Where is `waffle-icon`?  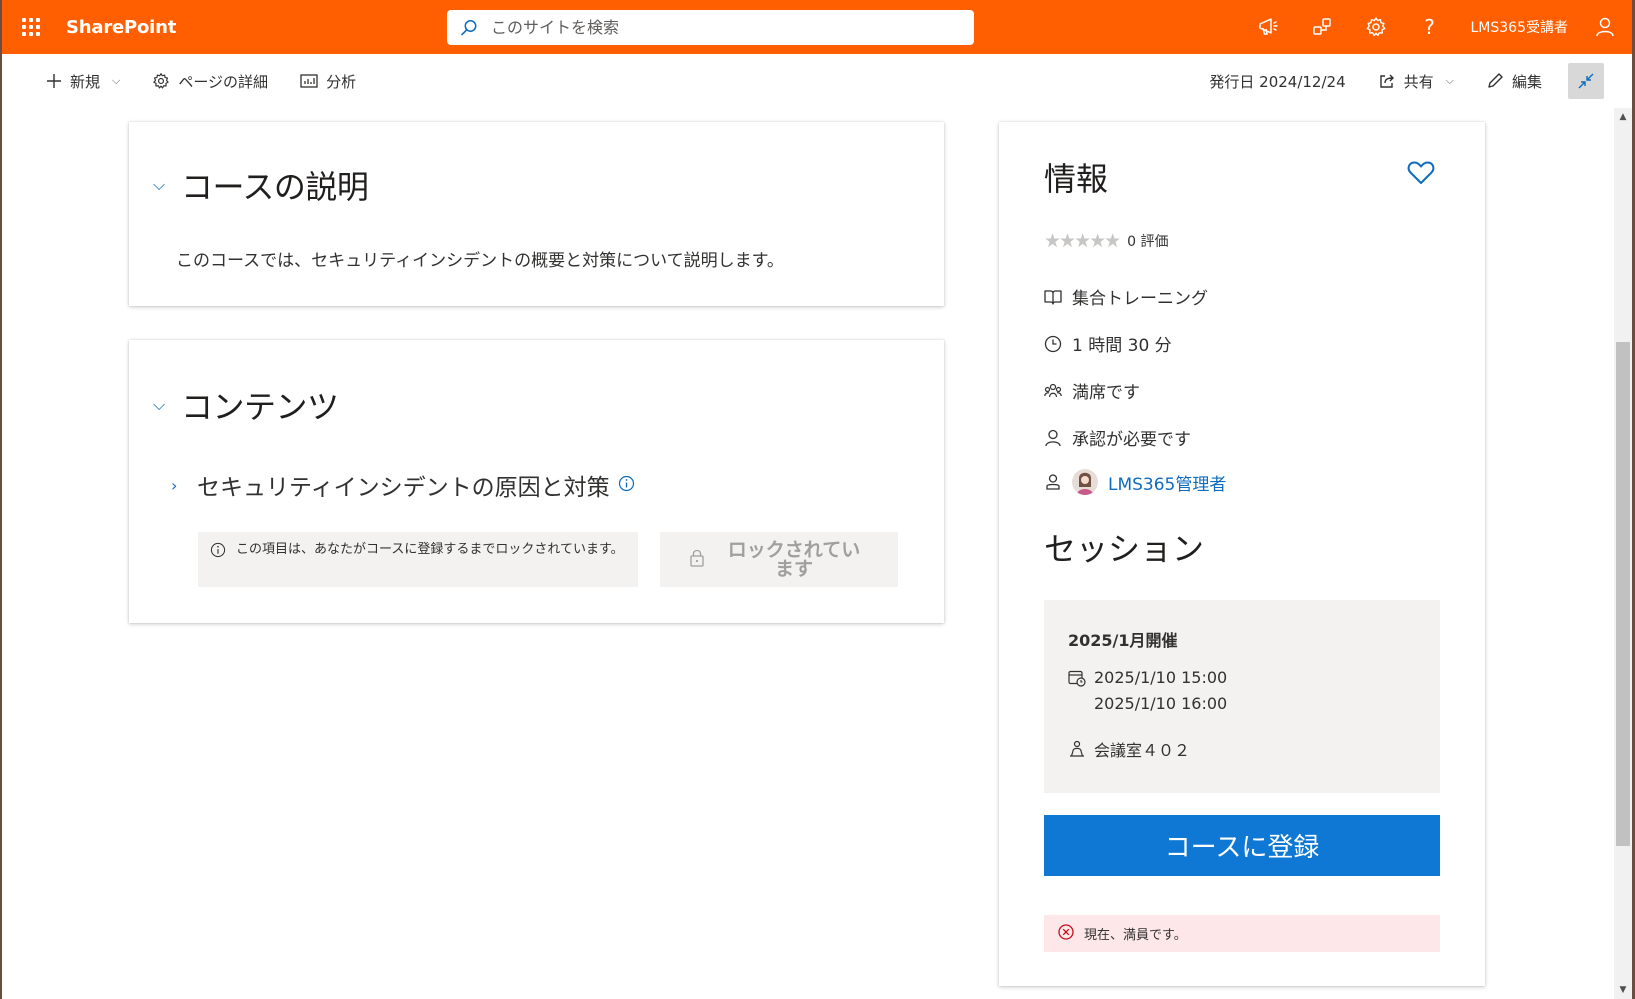
waffle-icon is located at coordinates (31, 27).